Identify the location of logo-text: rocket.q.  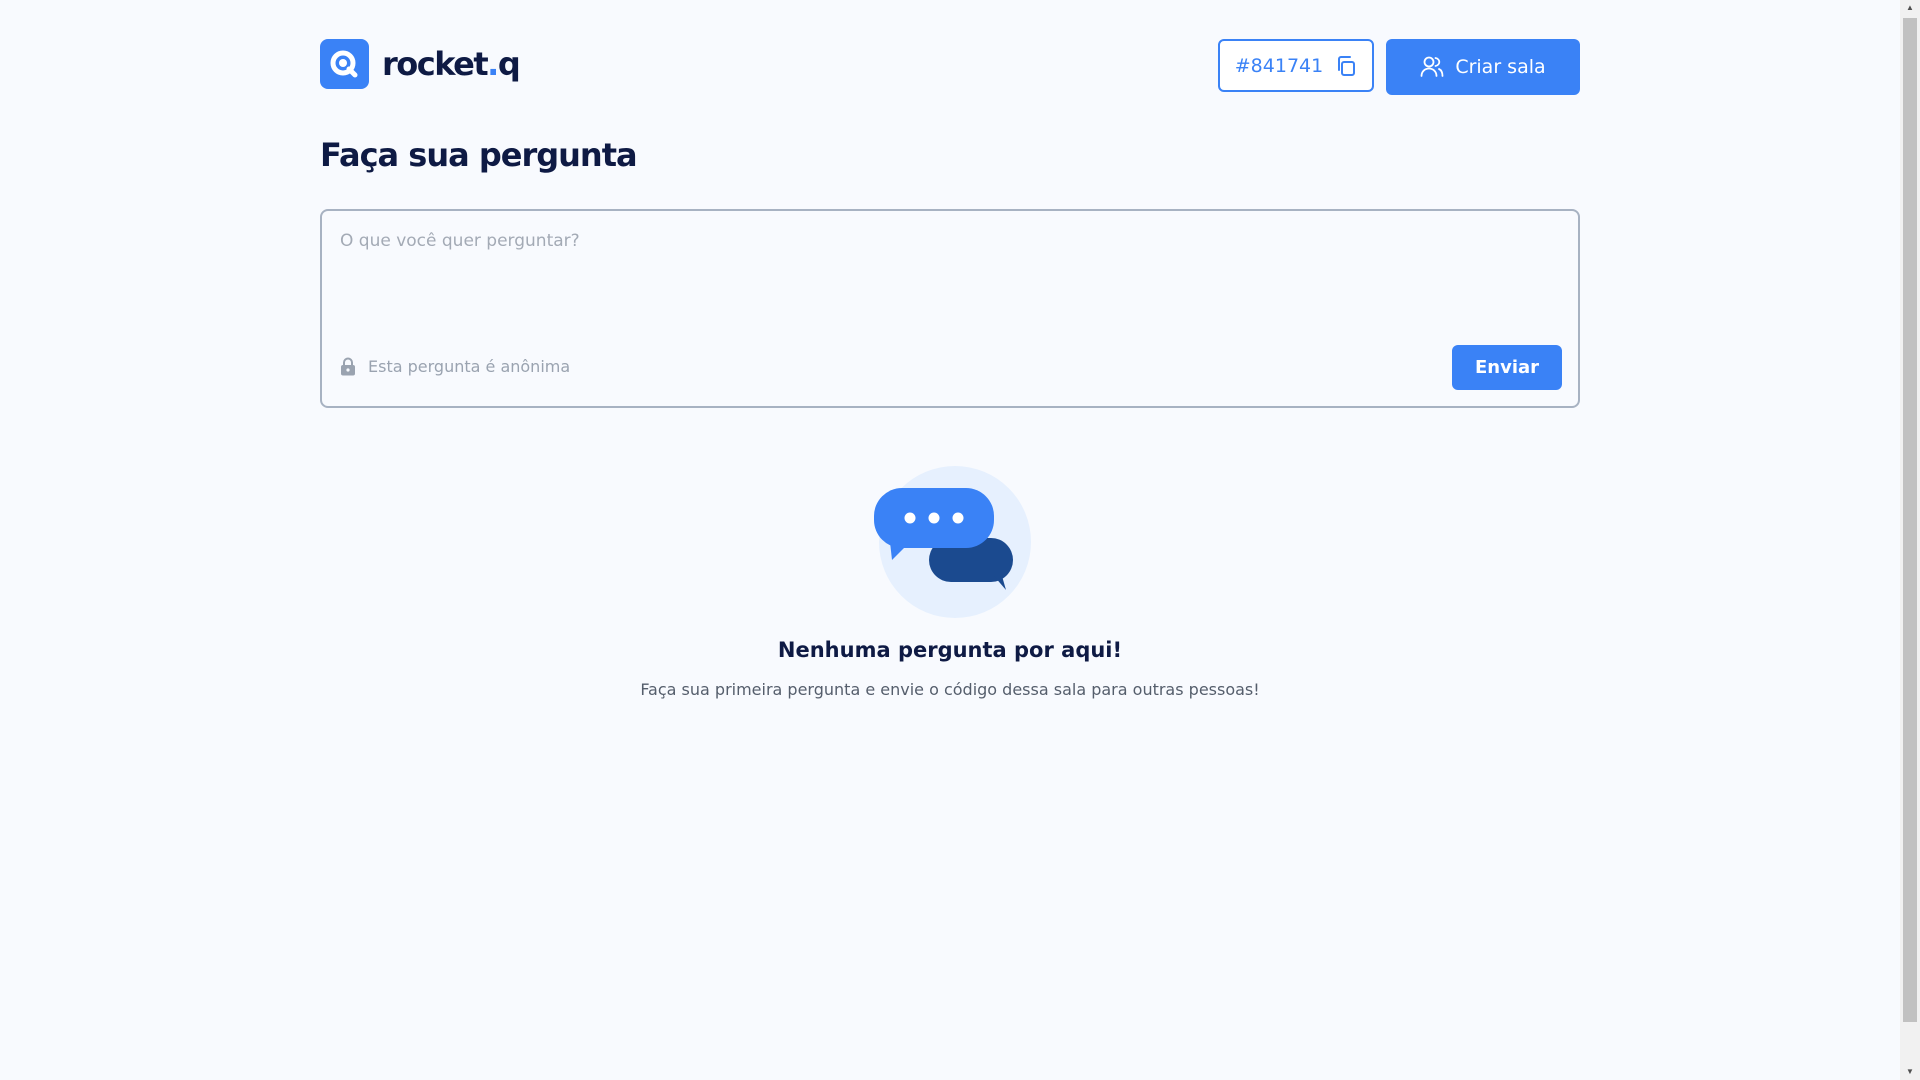
(451, 64).